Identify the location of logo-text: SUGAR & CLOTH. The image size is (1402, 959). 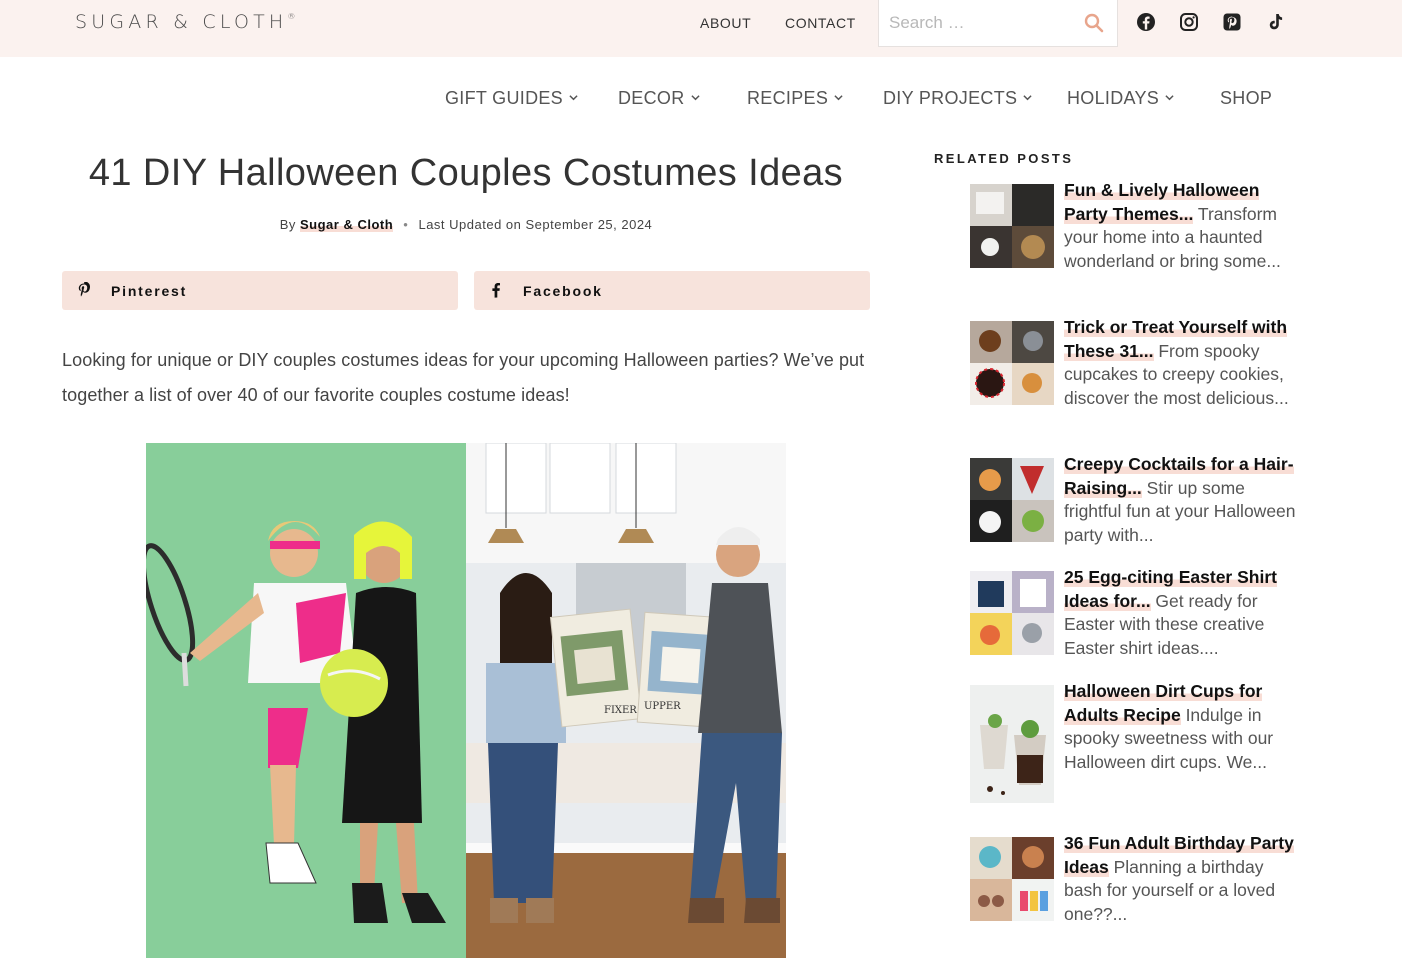
(181, 22).